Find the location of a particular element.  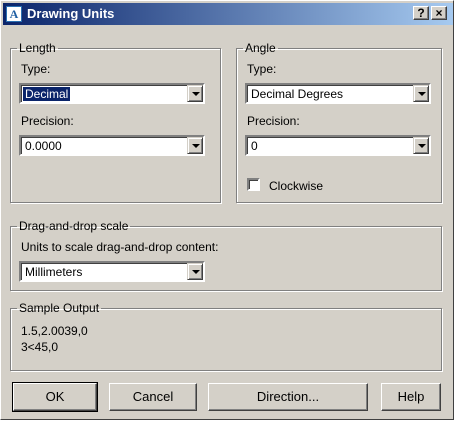

dragdrop-group-label: Drag-and-drop scale is located at coordinates (74, 226).